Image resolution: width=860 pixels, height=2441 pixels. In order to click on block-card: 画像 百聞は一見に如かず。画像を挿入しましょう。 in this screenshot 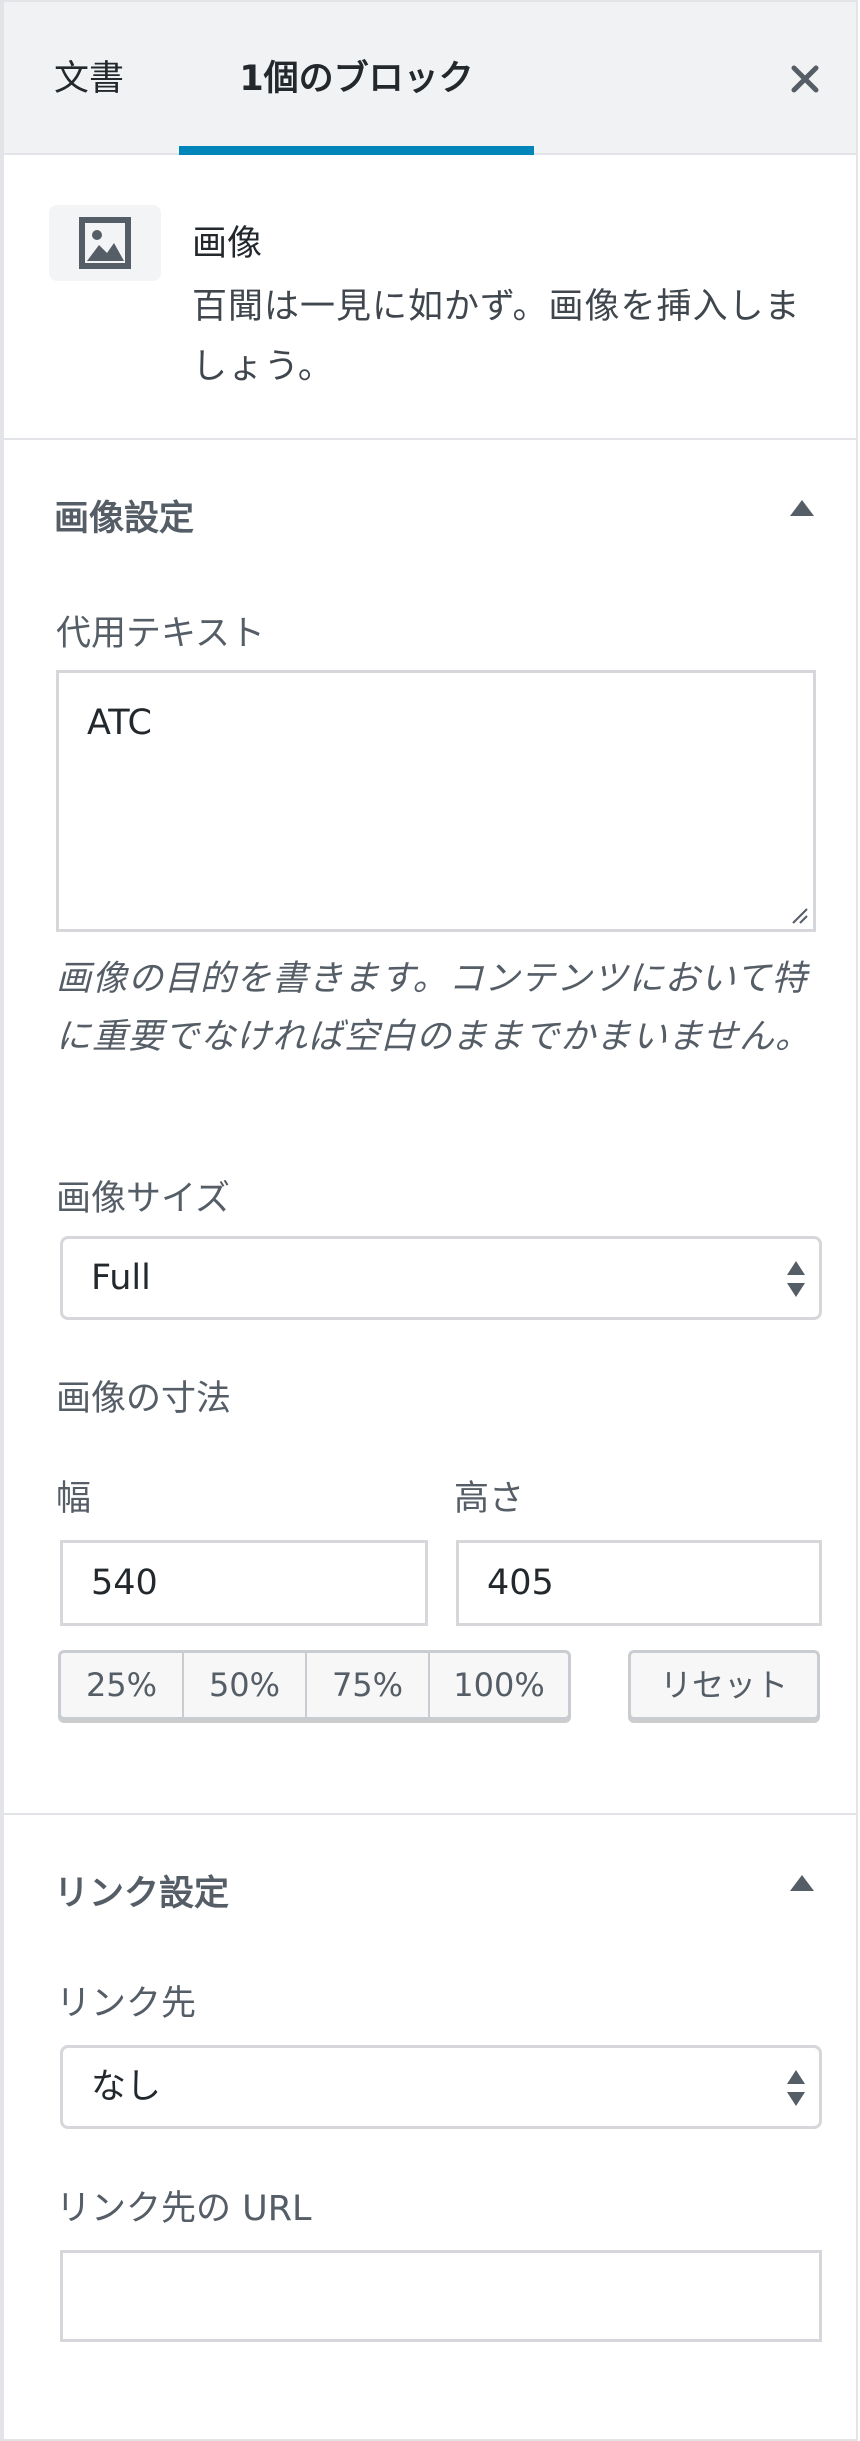, I will do `click(430, 297)`.